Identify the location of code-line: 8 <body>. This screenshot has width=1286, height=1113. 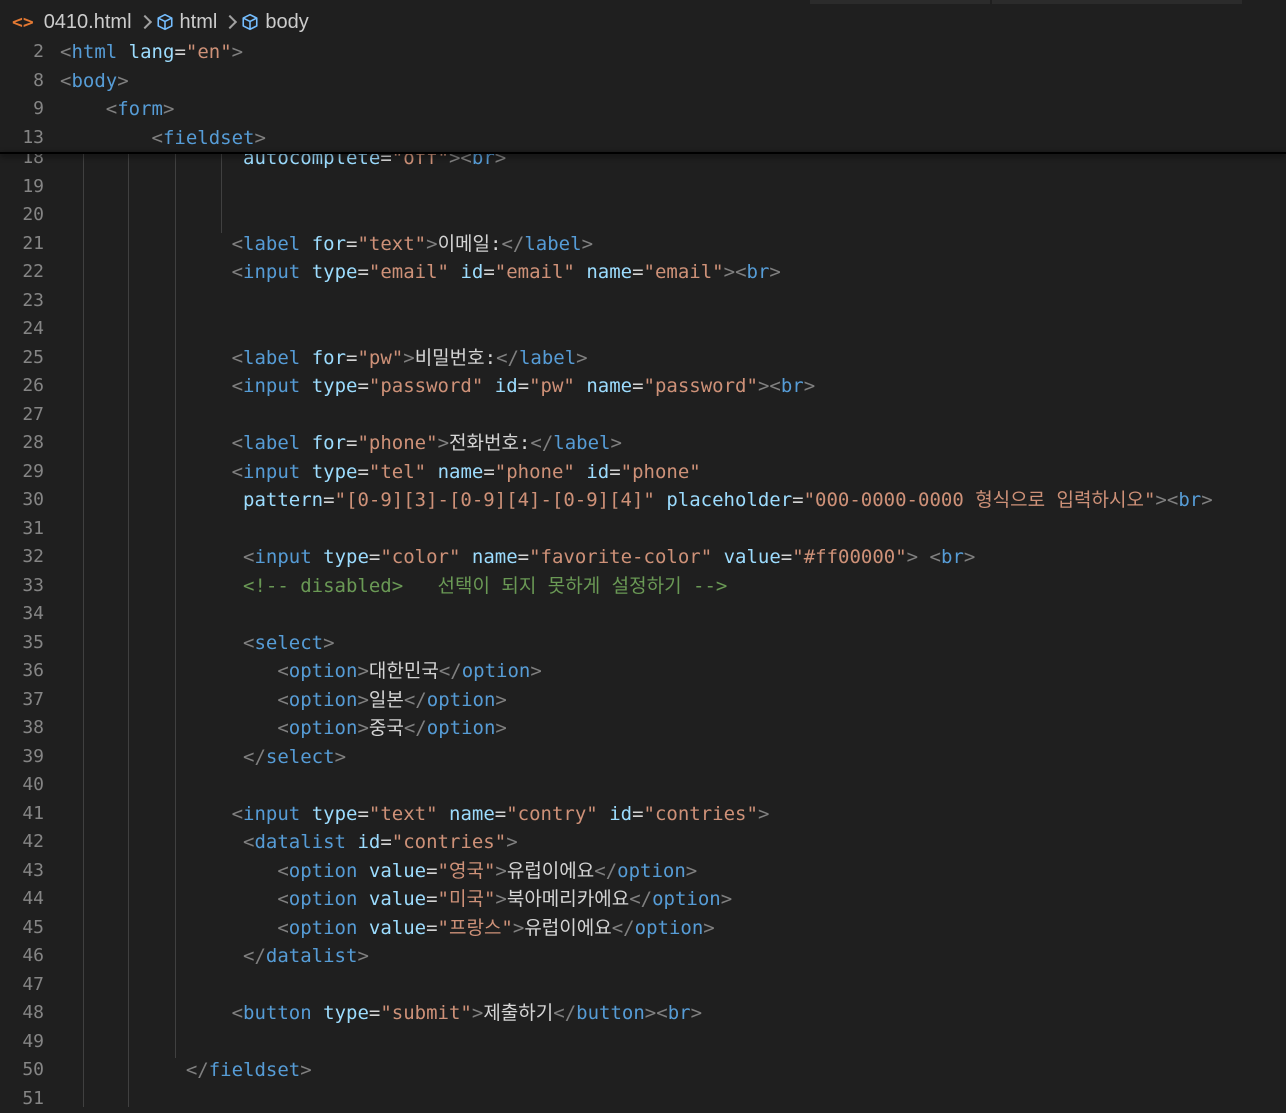
(643, 81).